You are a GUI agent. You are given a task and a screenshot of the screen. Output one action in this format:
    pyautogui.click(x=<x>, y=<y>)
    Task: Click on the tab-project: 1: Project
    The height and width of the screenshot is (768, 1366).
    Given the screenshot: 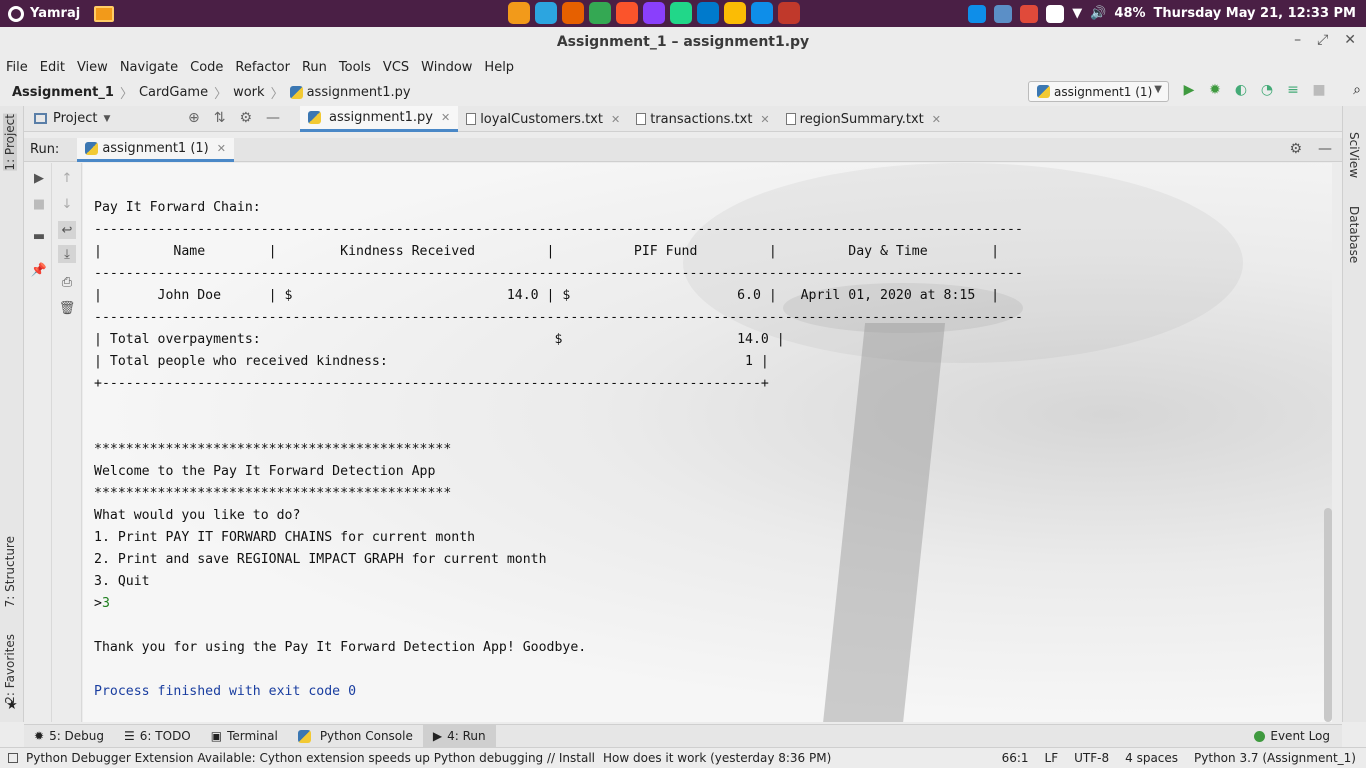 What is the action you would take?
    pyautogui.click(x=10, y=142)
    